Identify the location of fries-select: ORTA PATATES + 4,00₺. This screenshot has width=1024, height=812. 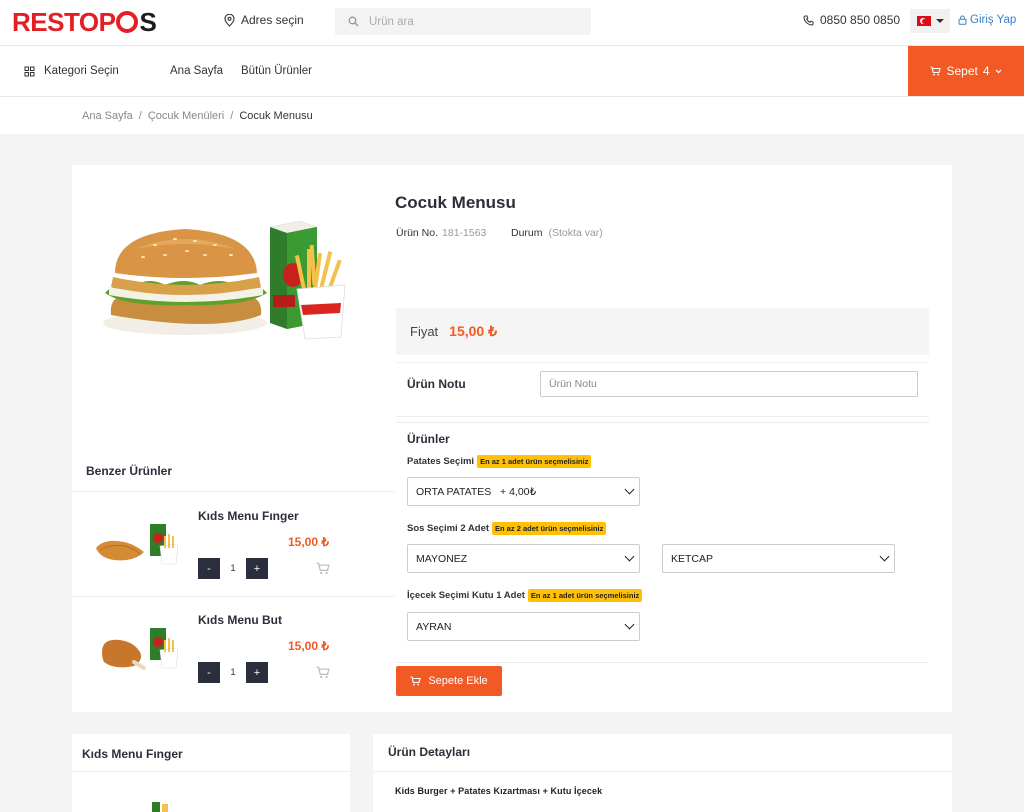
(523, 491).